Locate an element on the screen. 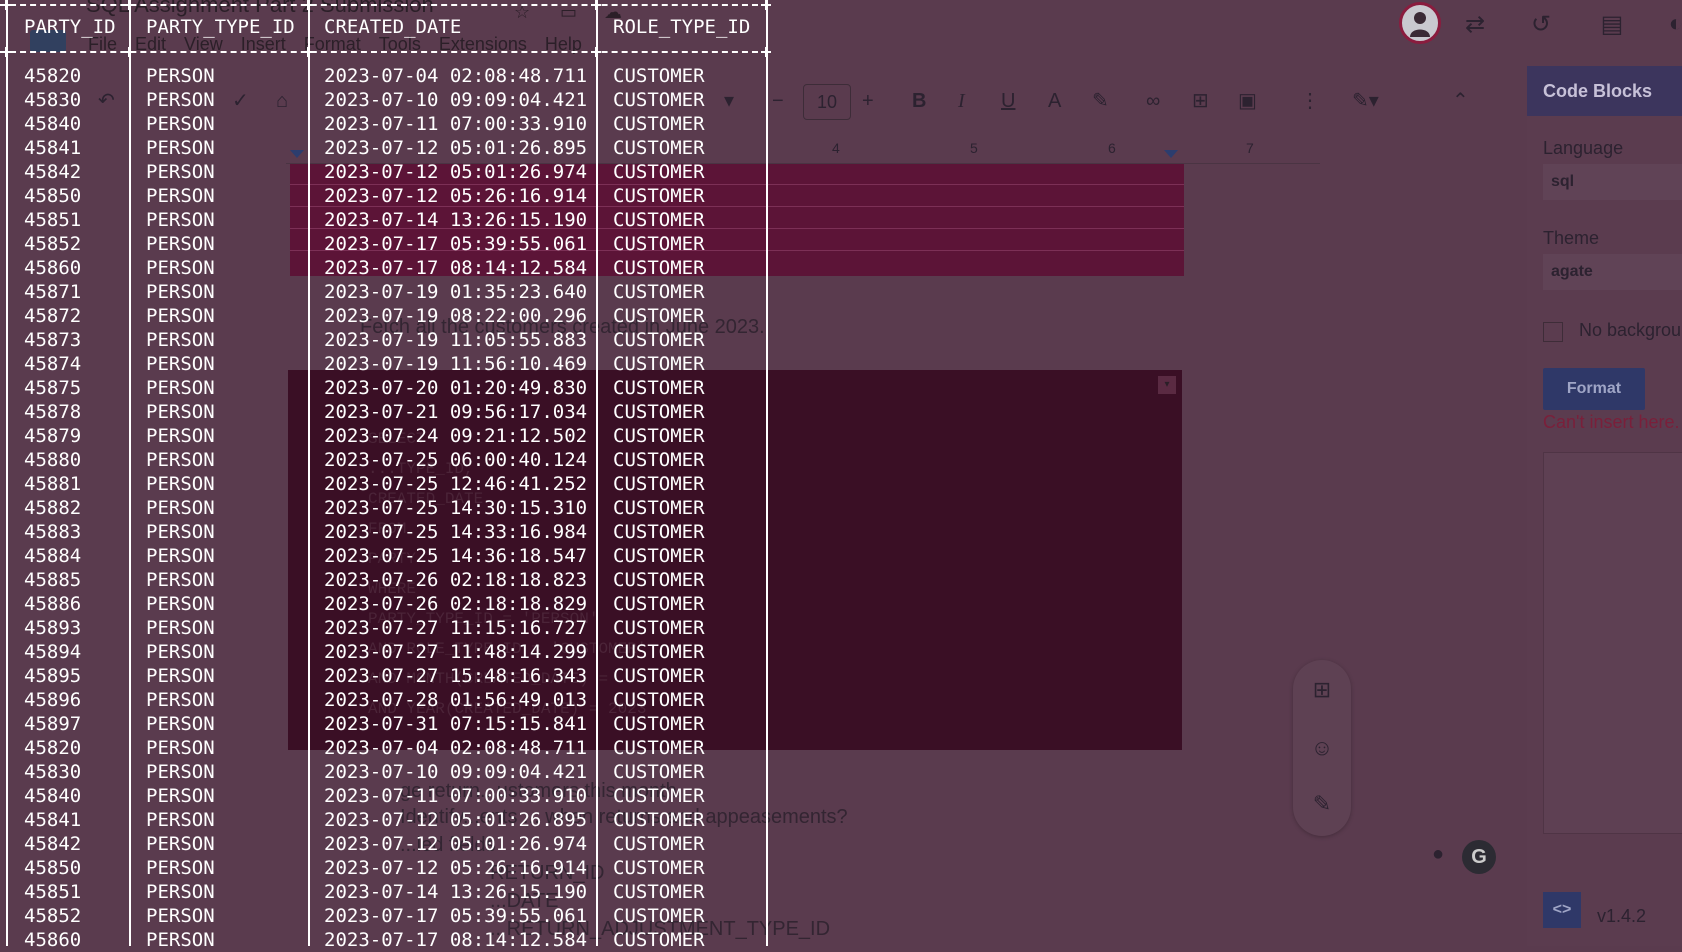  created-date-cell: 2023-07-27 11:15:16.727 is located at coordinates (456, 628).